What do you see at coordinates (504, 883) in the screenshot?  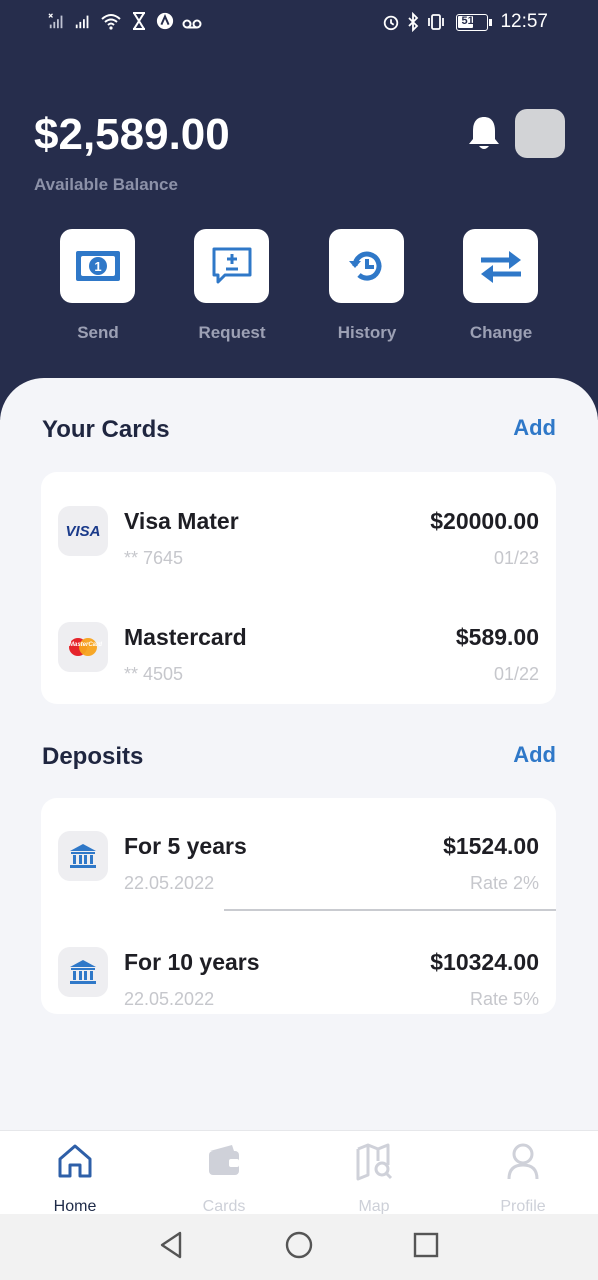 I see `deposit-rate: Rate 2%` at bounding box center [504, 883].